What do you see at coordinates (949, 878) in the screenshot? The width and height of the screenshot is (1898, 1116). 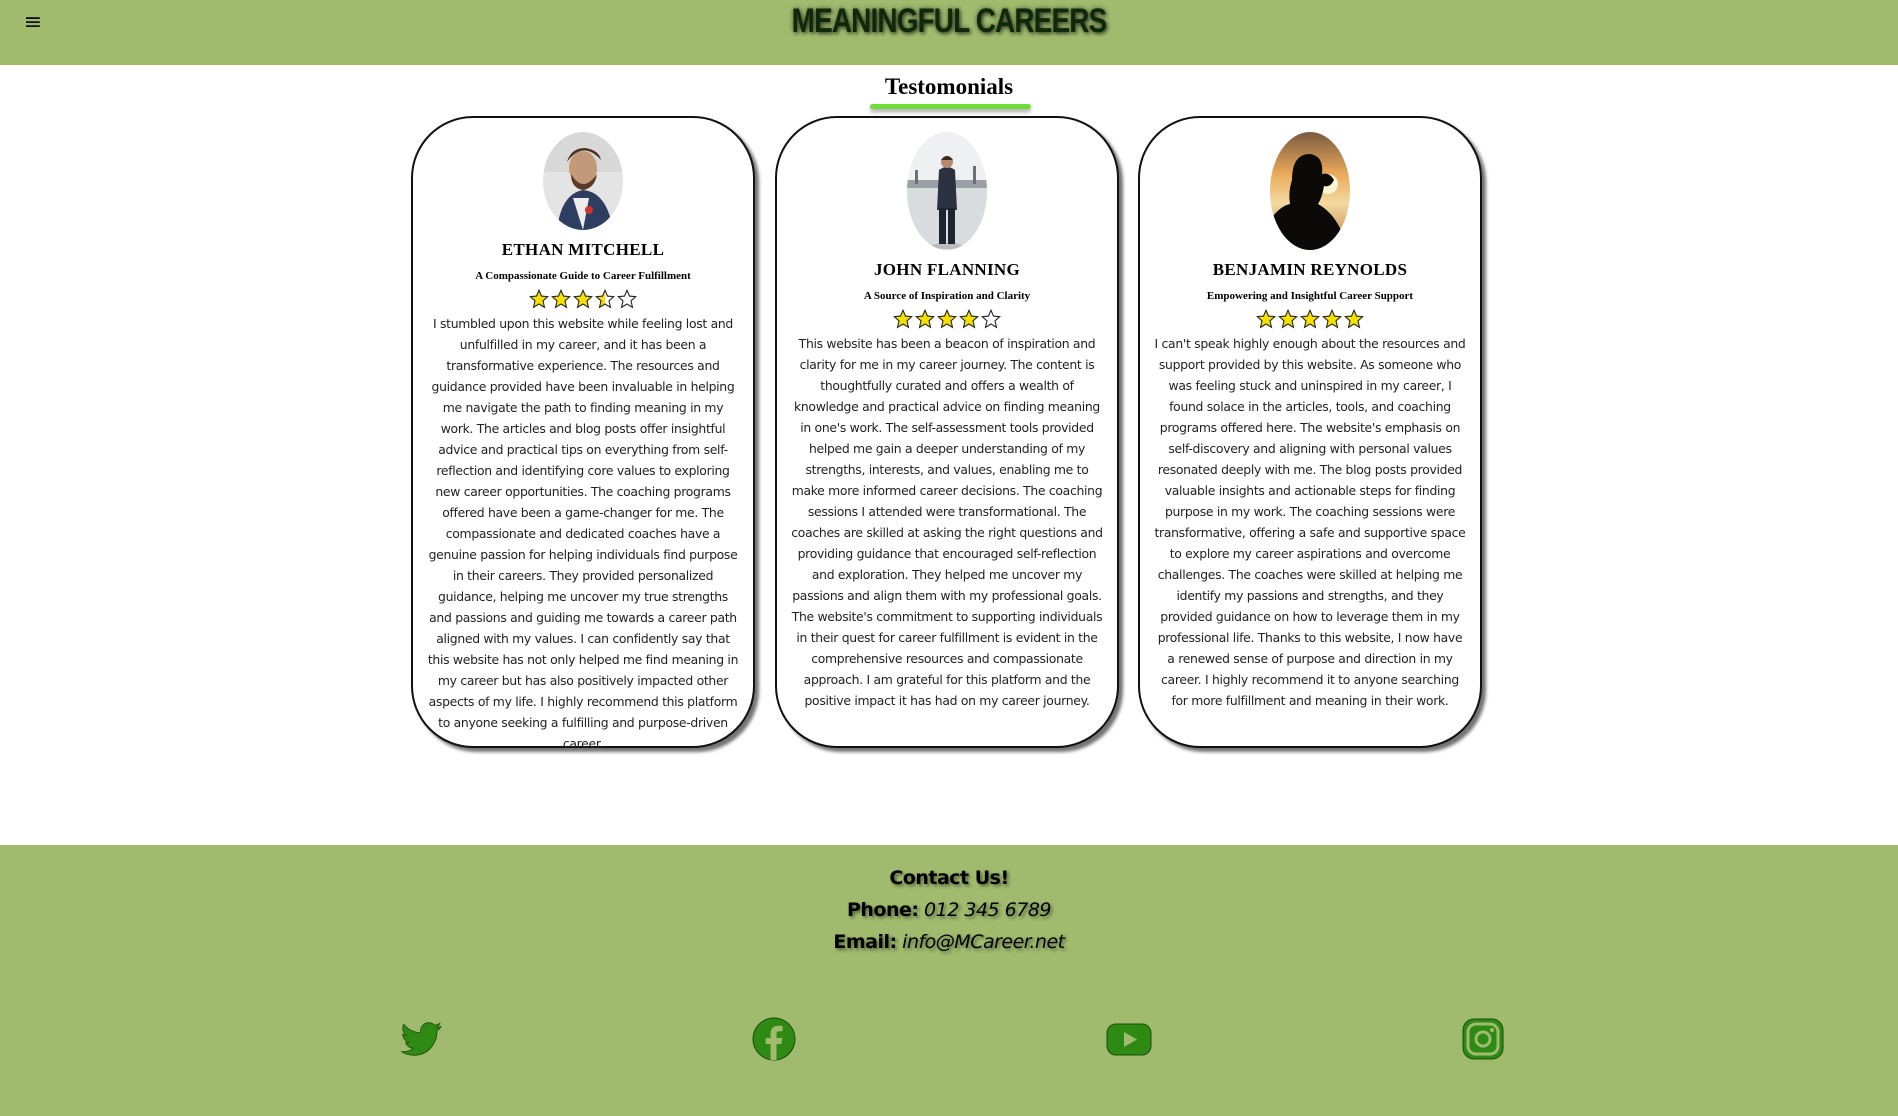 I see `contact-heading: Contact Us!` at bounding box center [949, 878].